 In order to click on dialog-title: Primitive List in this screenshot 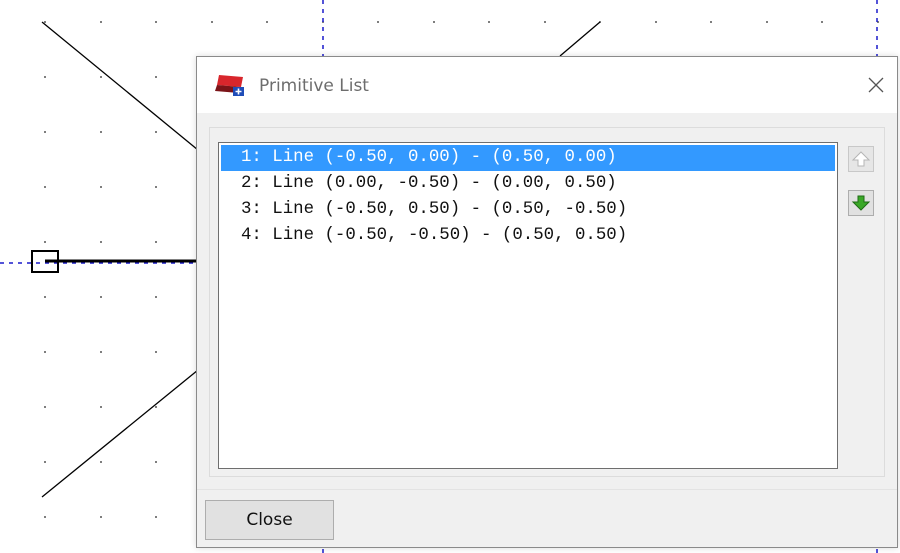, I will do `click(314, 86)`.